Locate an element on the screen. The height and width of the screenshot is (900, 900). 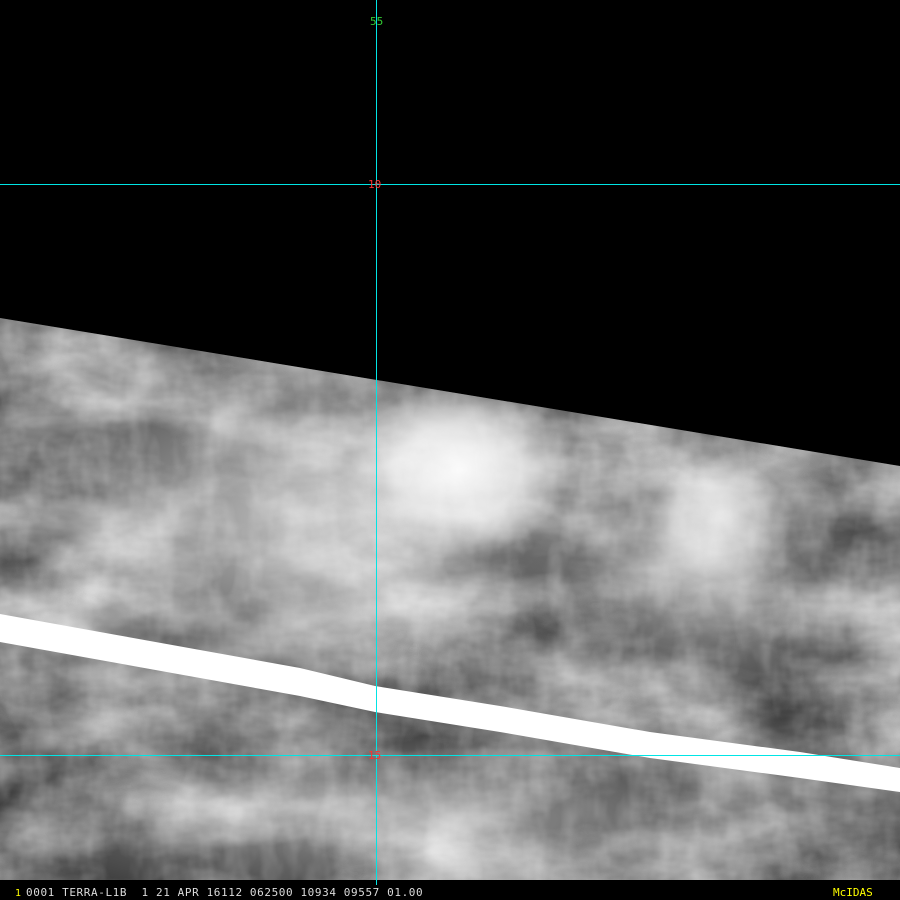
latitude-label-lower: 15 is located at coordinates (374, 755).